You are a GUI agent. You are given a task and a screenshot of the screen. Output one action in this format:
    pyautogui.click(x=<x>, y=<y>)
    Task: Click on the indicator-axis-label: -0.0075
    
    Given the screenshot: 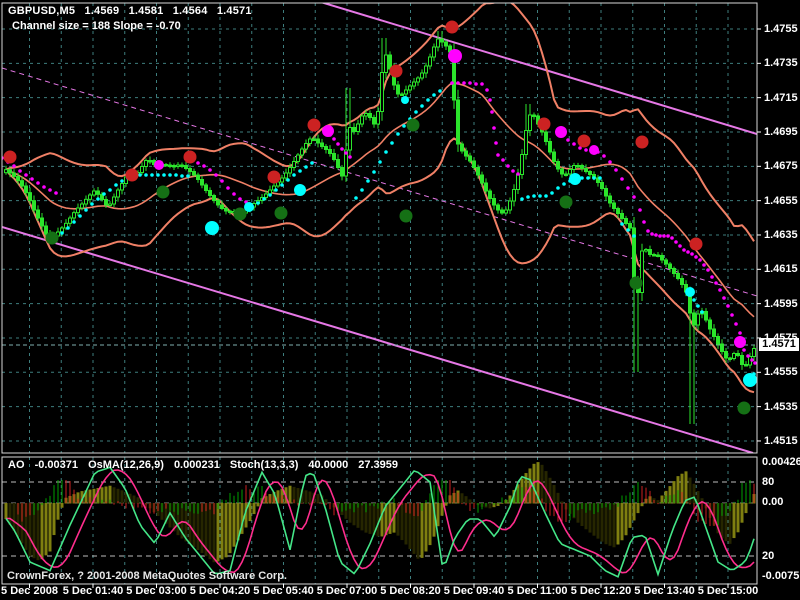 What is the action you would take?
    pyautogui.click(x=781, y=576)
    